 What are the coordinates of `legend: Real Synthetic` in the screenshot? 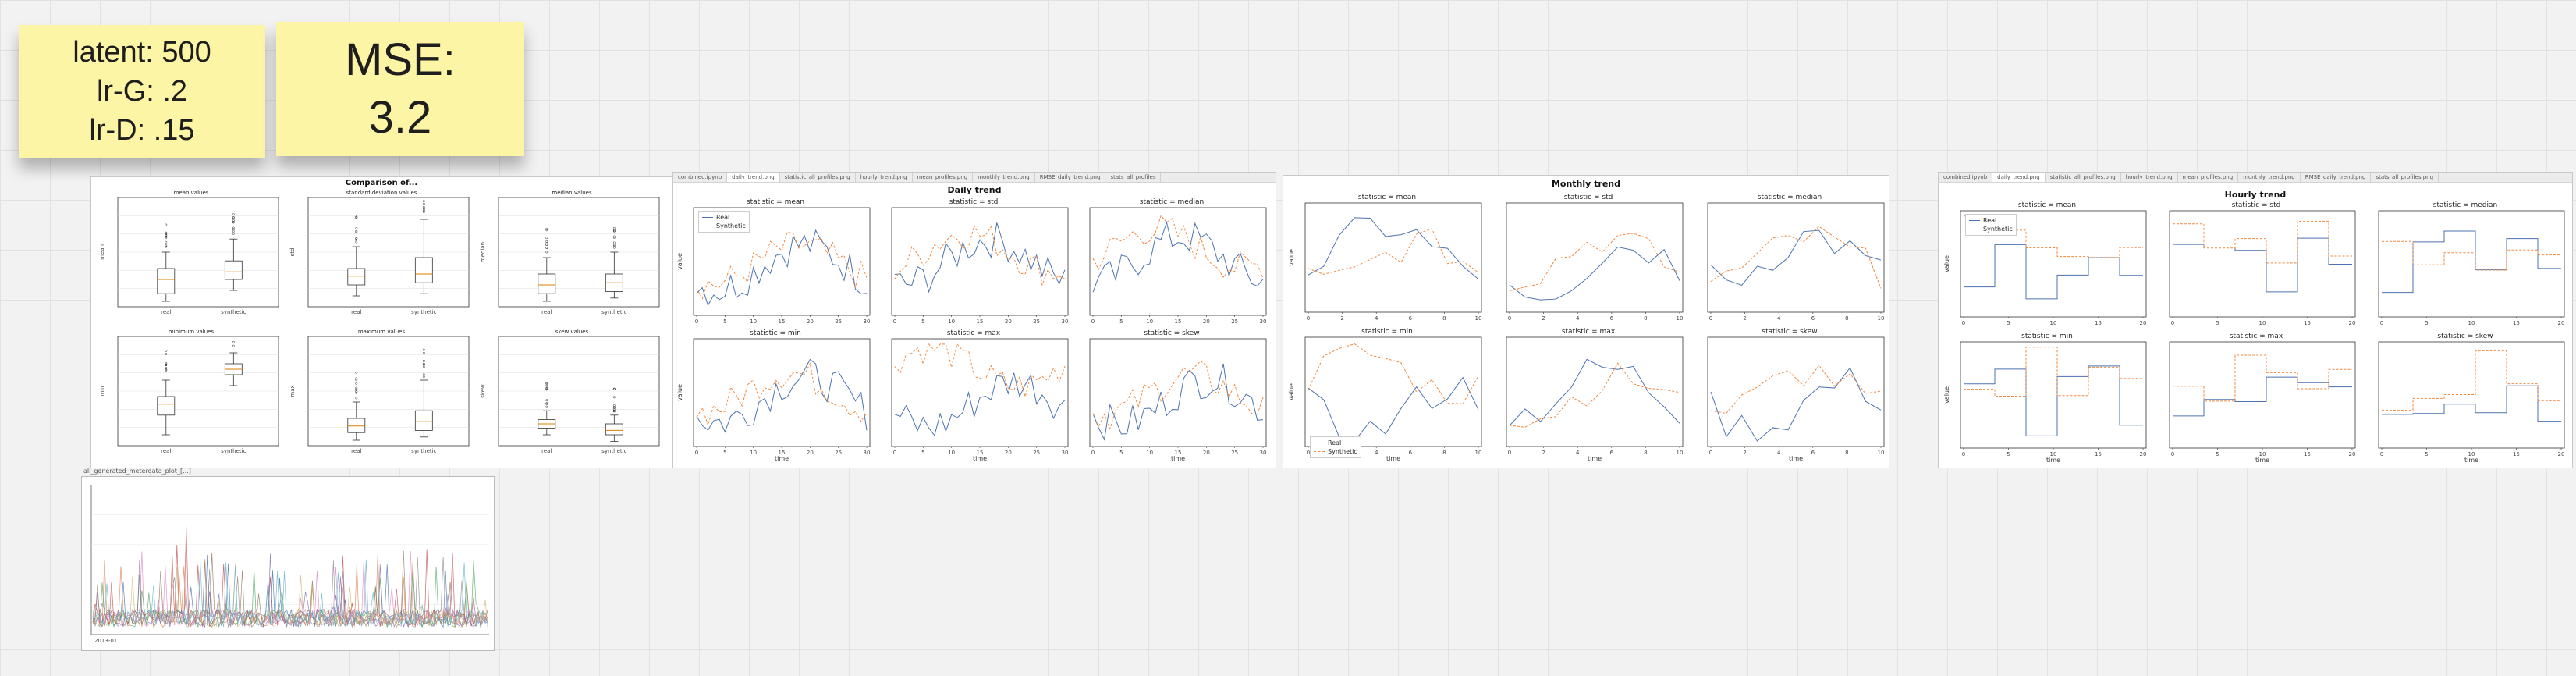 It's located at (1991, 225).